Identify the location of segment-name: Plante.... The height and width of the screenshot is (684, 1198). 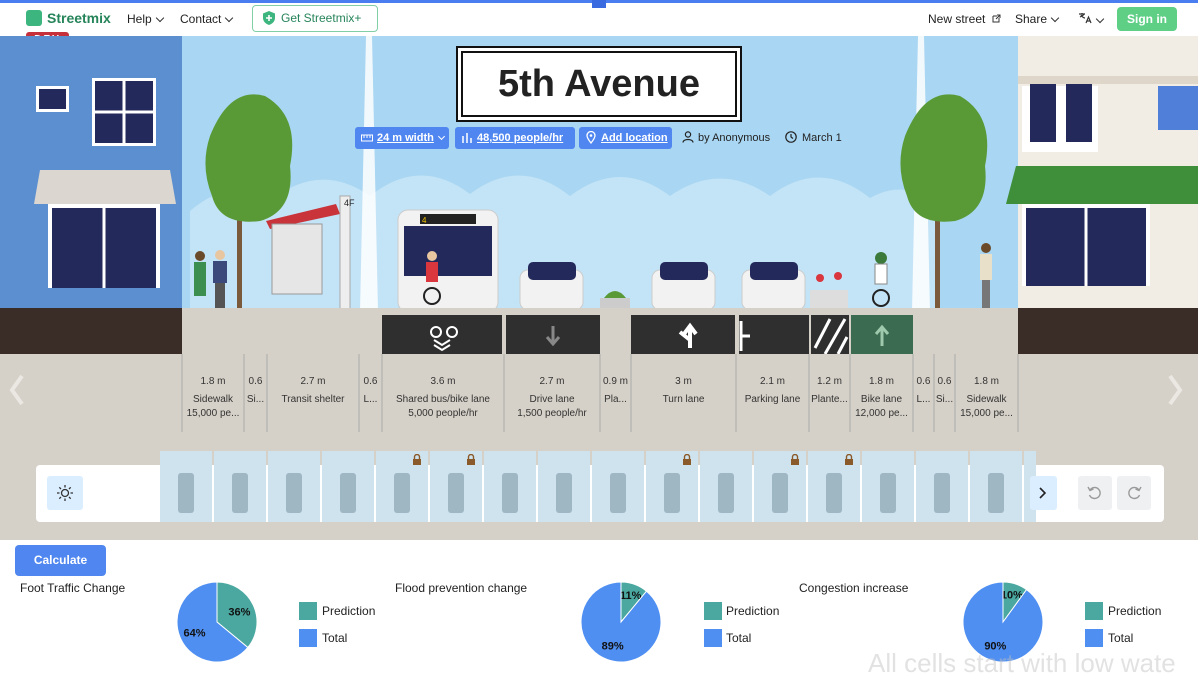
(829, 399).